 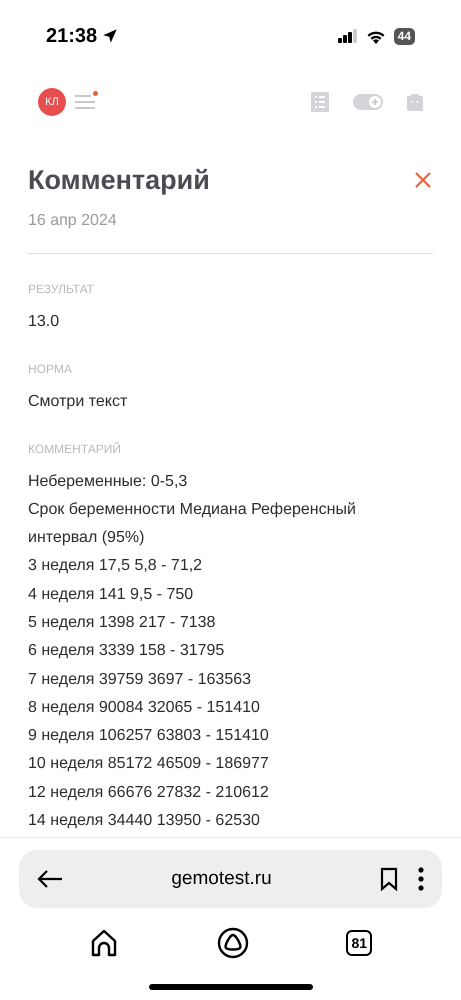 I want to click on field-value: 13.0, so click(x=44, y=322).